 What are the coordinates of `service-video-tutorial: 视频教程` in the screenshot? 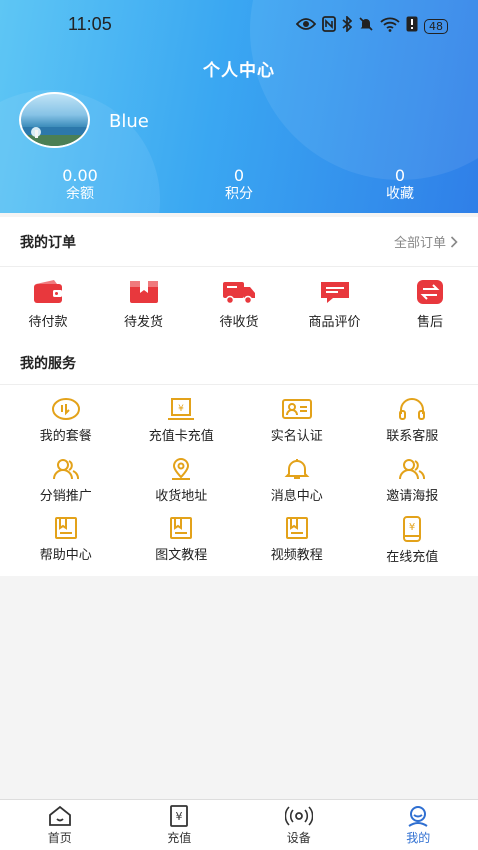 It's located at (297, 546).